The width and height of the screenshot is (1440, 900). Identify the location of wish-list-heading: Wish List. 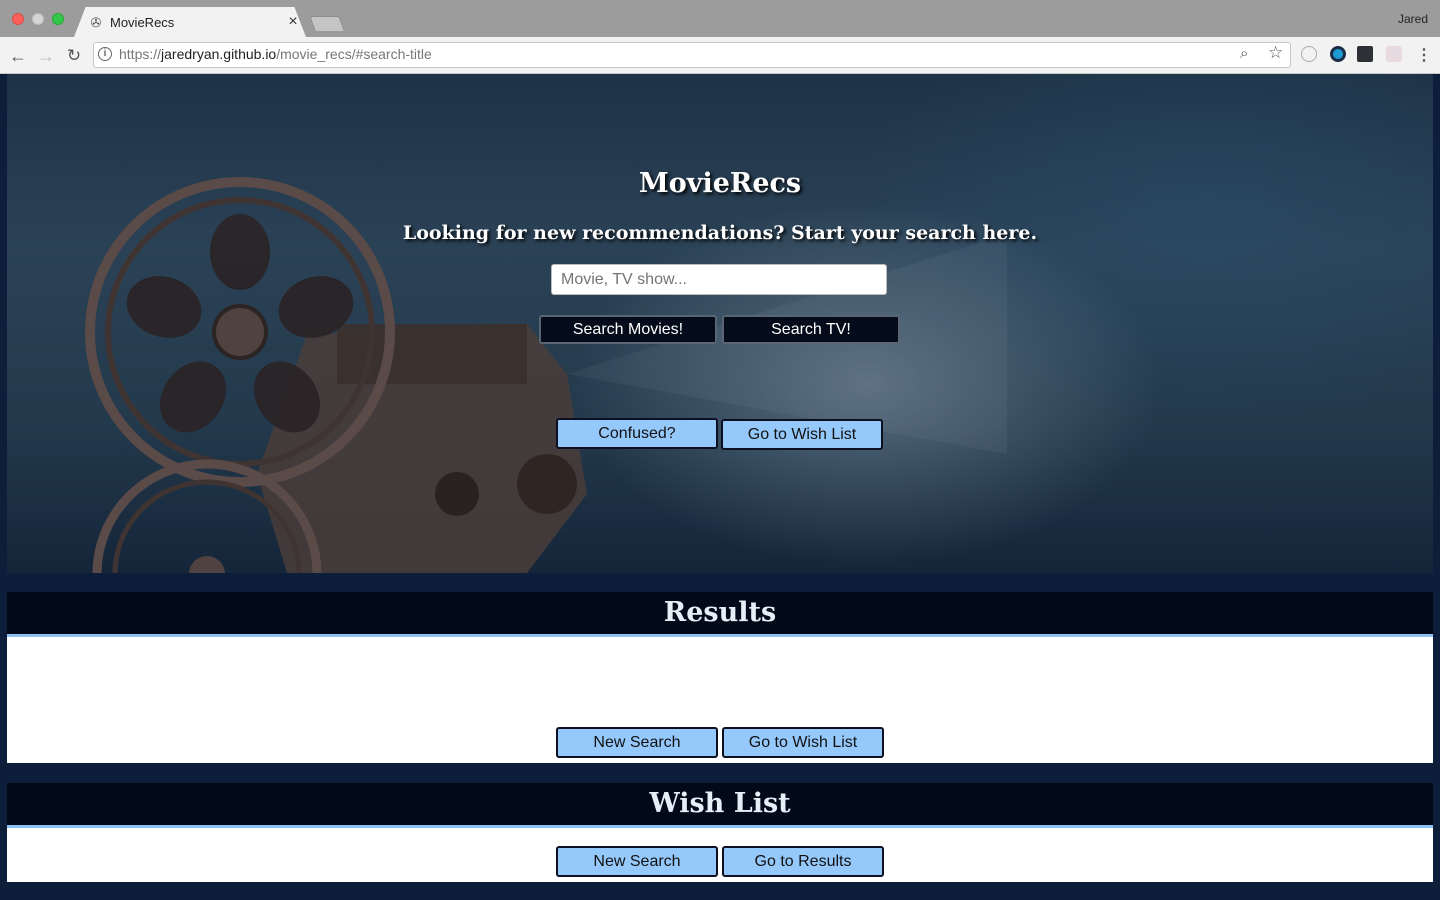
(720, 803).